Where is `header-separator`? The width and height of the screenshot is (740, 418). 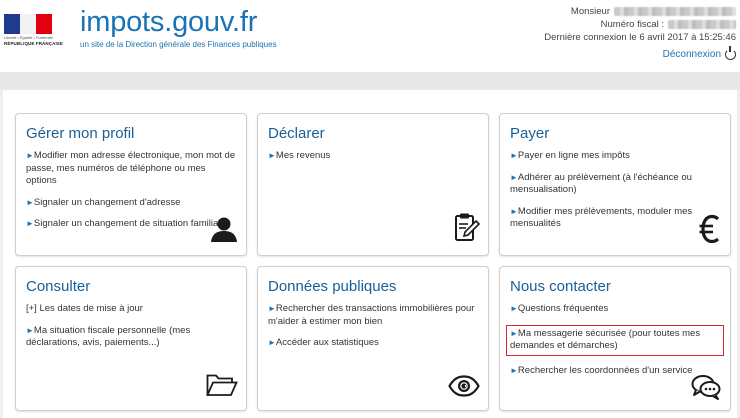 header-separator is located at coordinates (370, 81).